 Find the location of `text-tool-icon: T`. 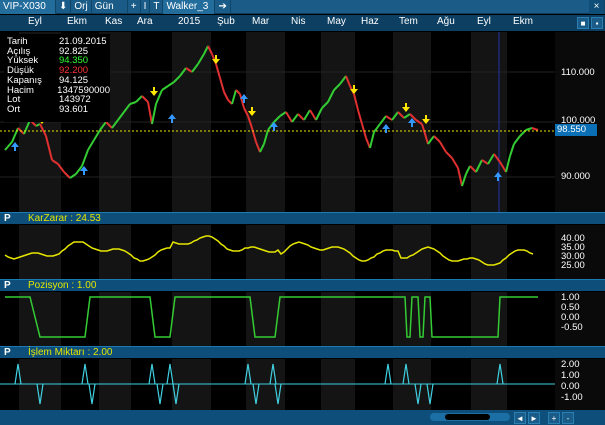

text-tool-icon: T is located at coordinates (156, 6).